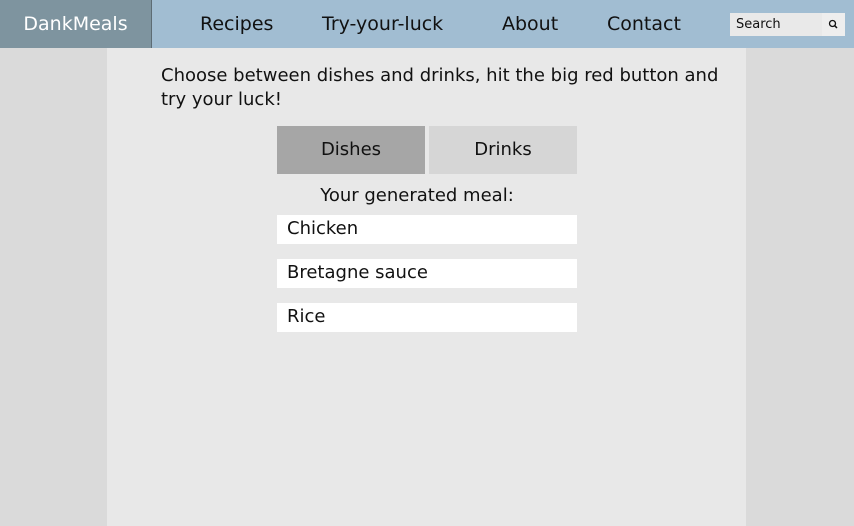 The width and height of the screenshot is (854, 526). What do you see at coordinates (236, 24) in the screenshot?
I see `nav-link-recipes: Recipes` at bounding box center [236, 24].